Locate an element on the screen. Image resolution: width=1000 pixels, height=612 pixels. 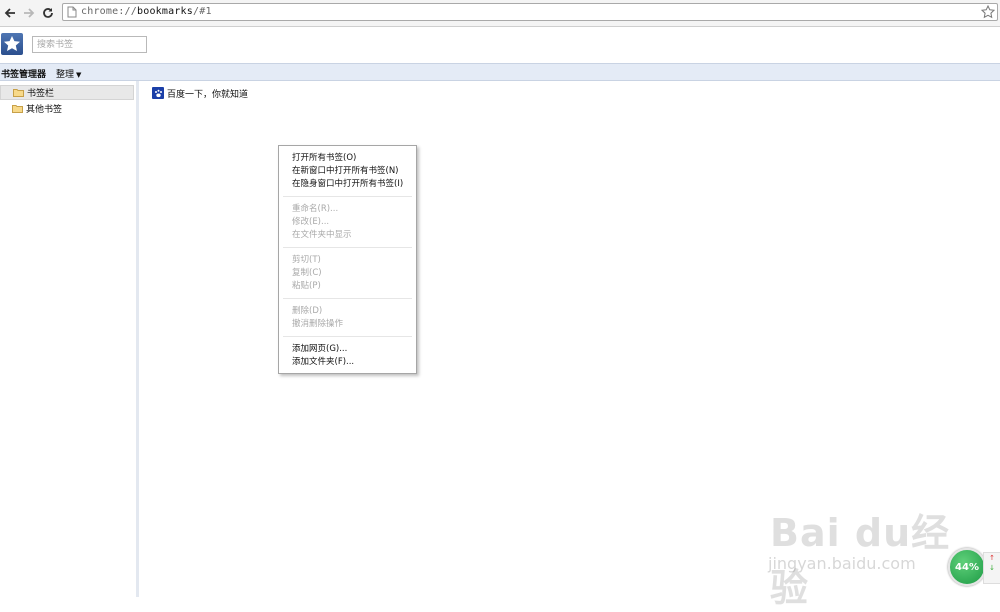
progress-badge-label: 44% is located at coordinates (967, 567).